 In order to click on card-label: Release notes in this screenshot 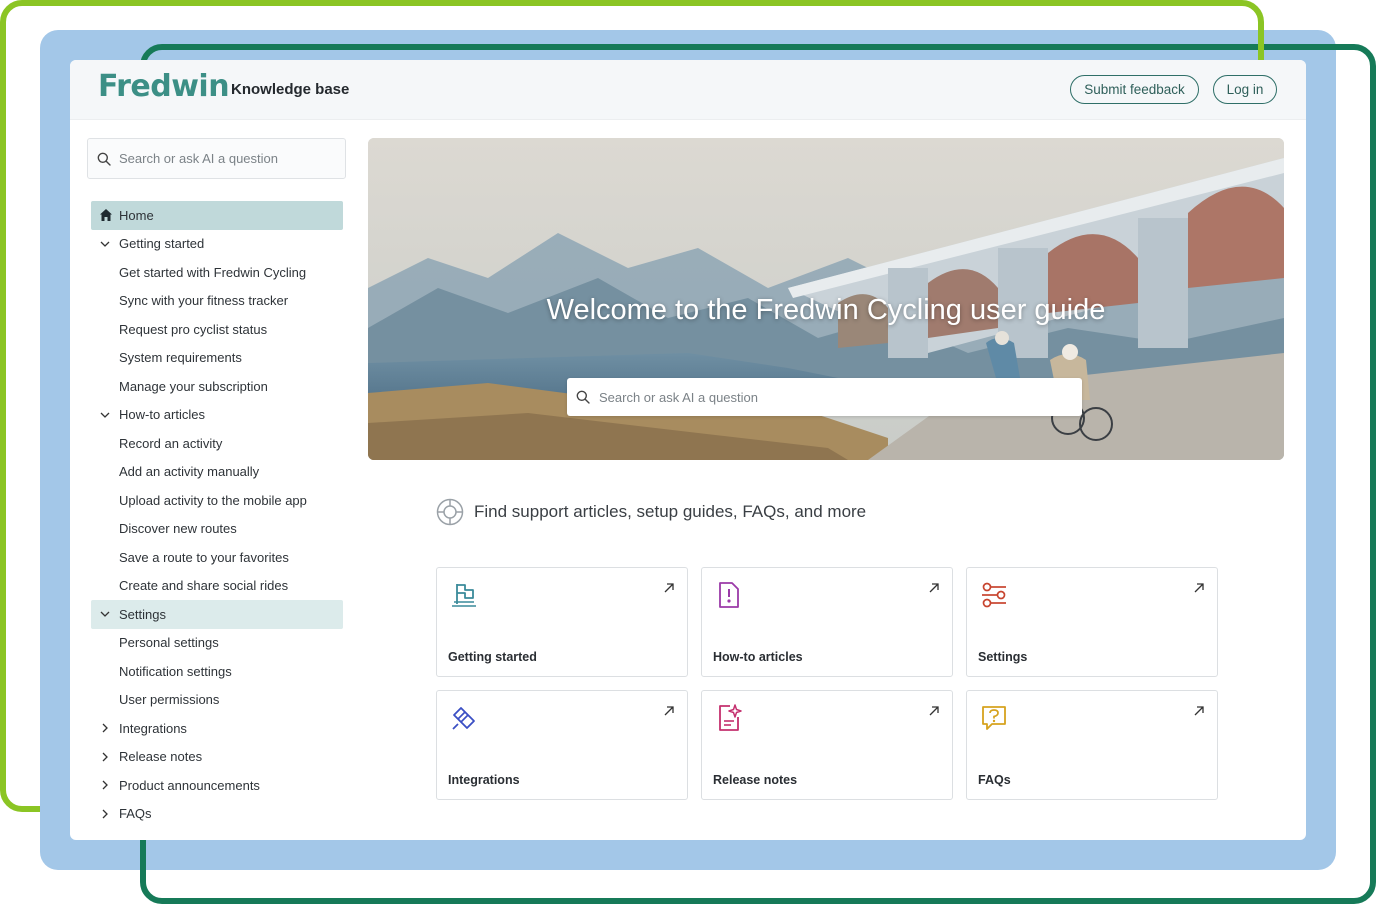, I will do `click(755, 780)`.